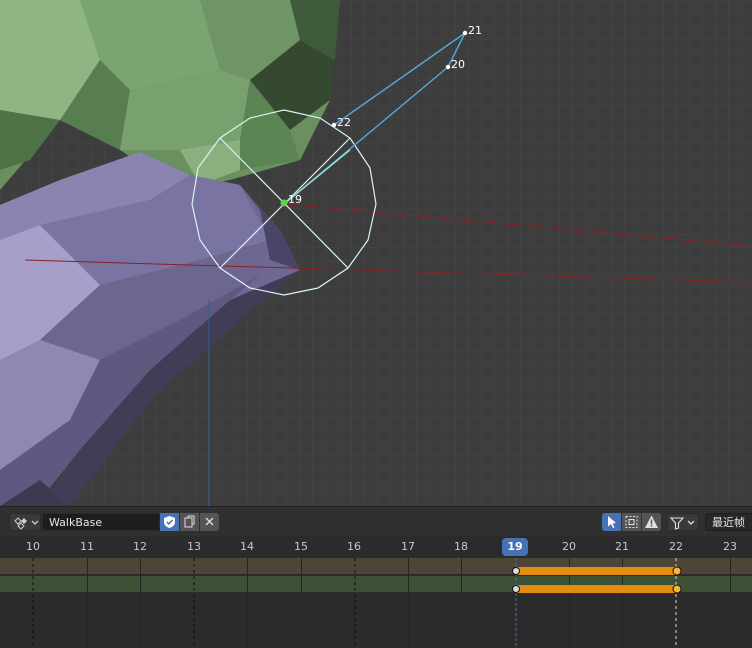 The image size is (752, 648). What do you see at coordinates (247, 546) in the screenshot?
I see `frame-label: 14` at bounding box center [247, 546].